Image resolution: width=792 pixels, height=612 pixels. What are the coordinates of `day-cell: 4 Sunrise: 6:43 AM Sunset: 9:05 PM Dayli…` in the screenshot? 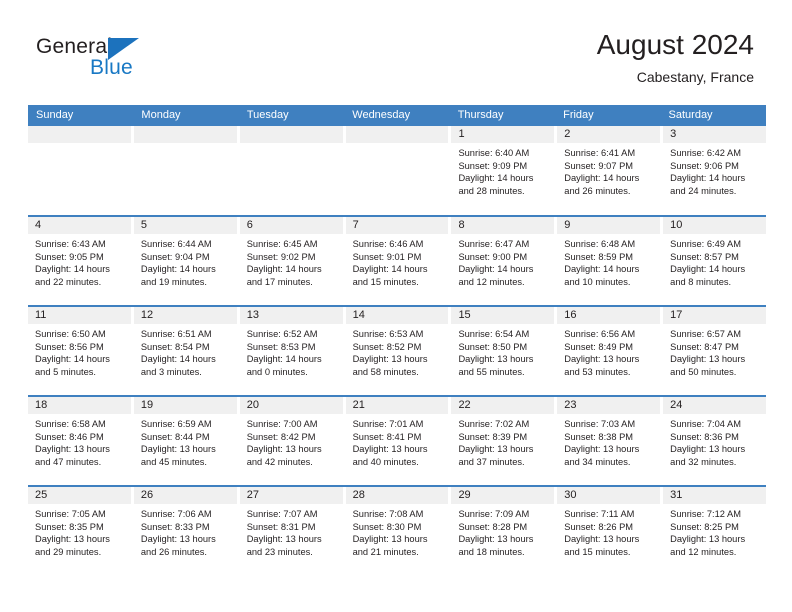 It's located at (81, 261).